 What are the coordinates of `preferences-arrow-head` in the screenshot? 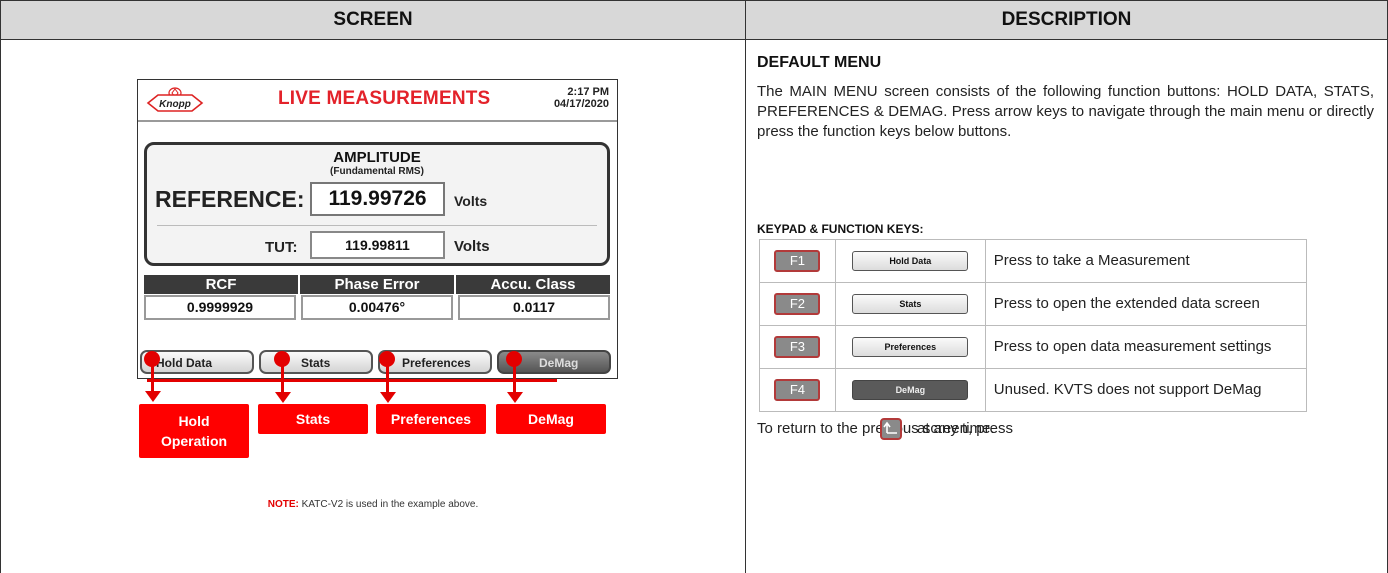 It's located at (388, 397).